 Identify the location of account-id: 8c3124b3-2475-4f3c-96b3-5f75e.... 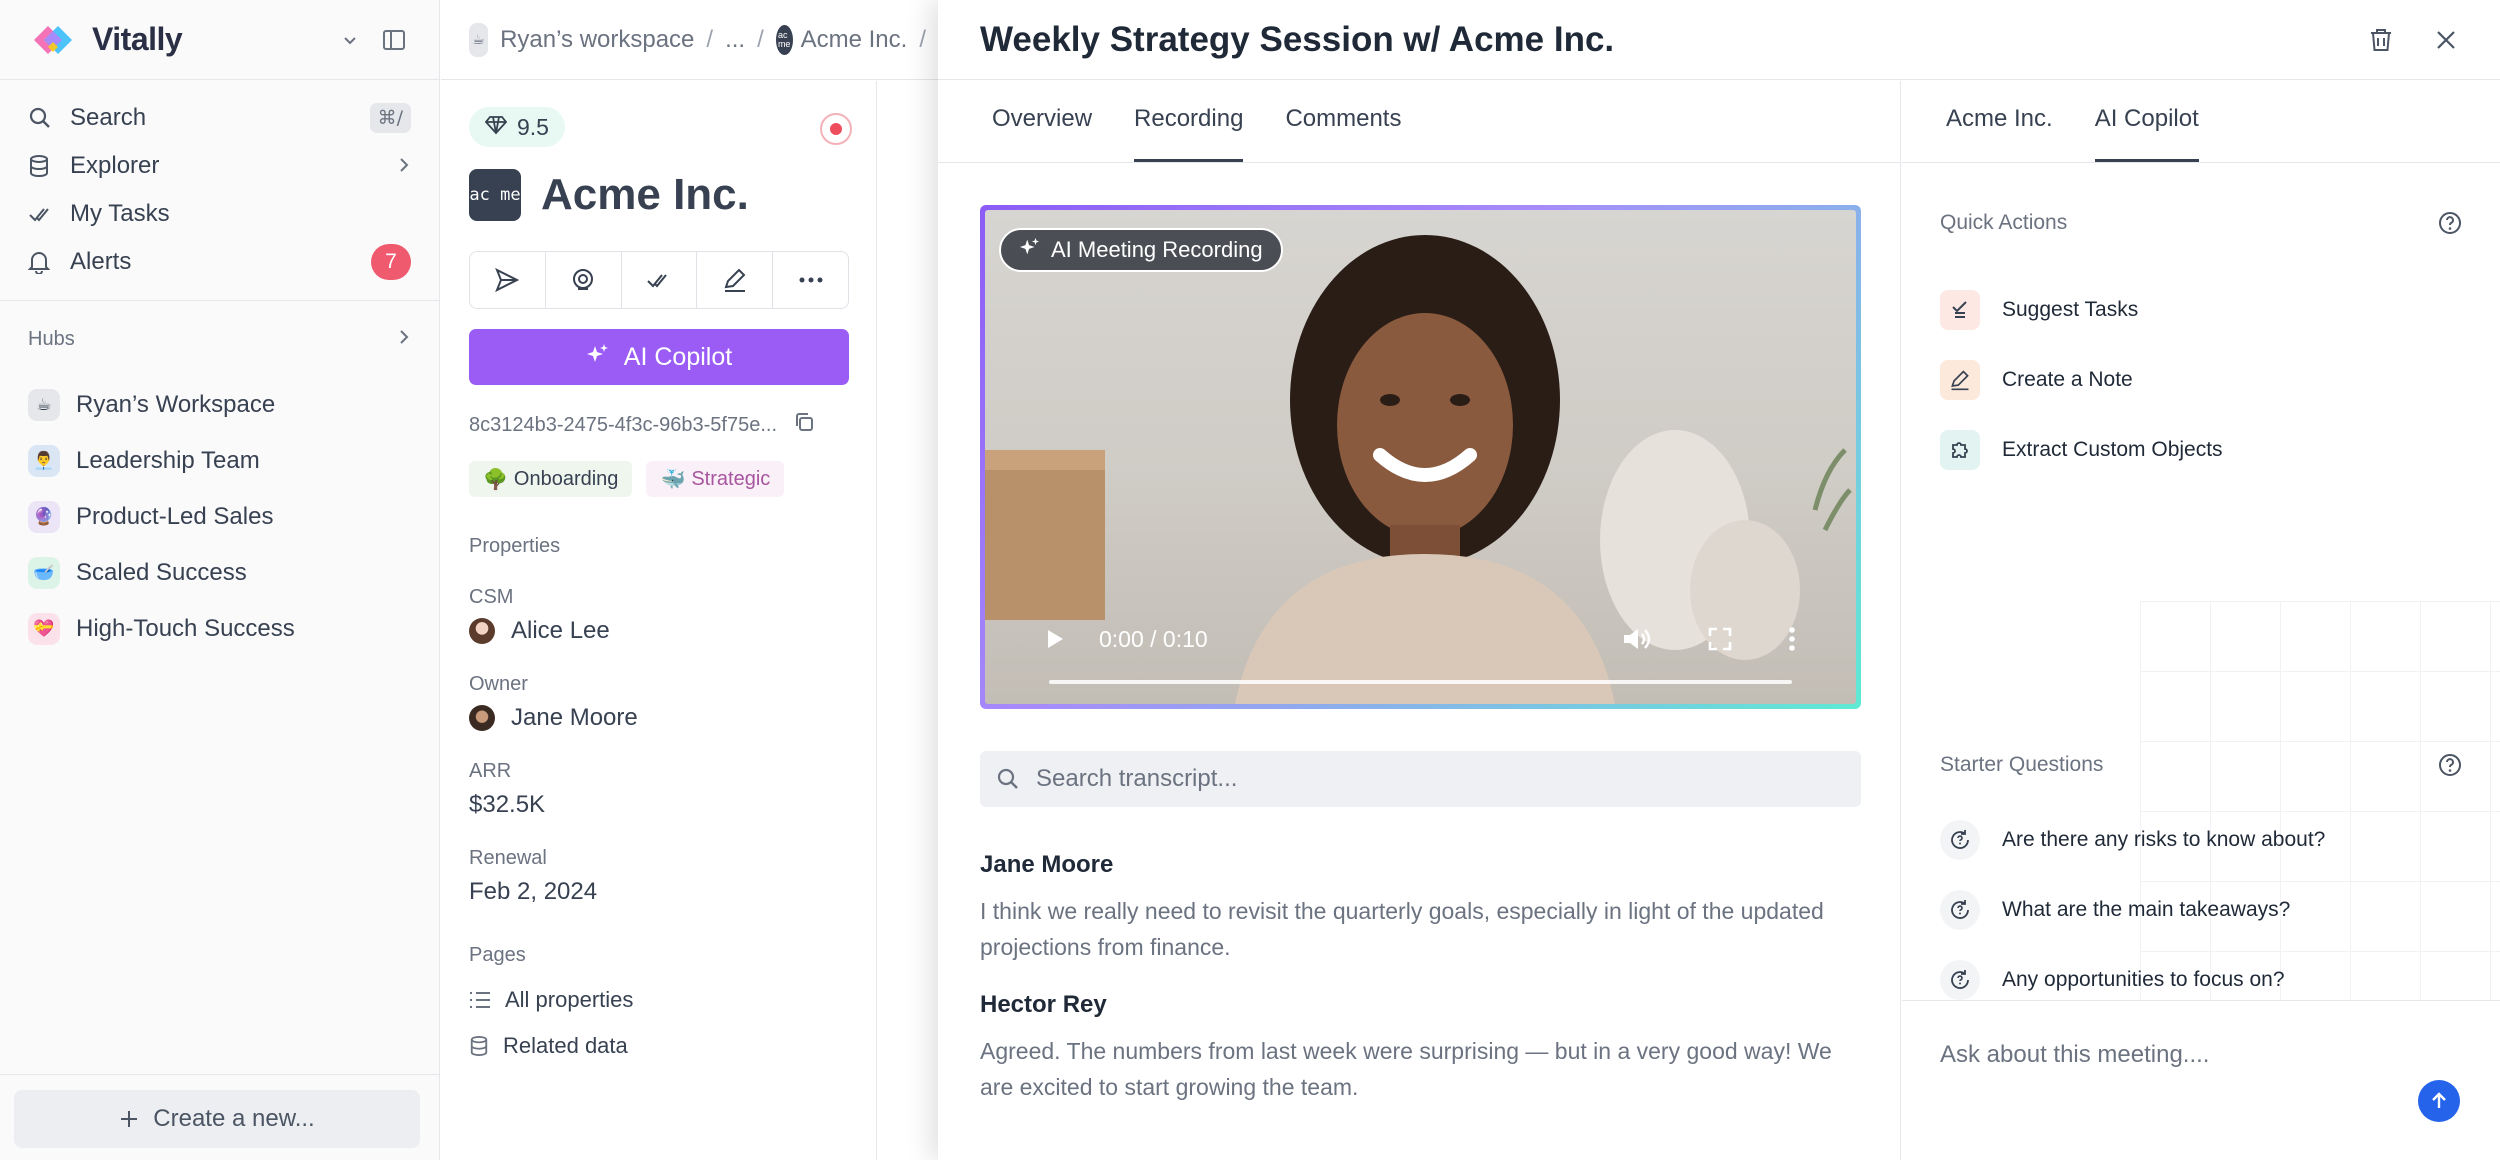
(623, 424).